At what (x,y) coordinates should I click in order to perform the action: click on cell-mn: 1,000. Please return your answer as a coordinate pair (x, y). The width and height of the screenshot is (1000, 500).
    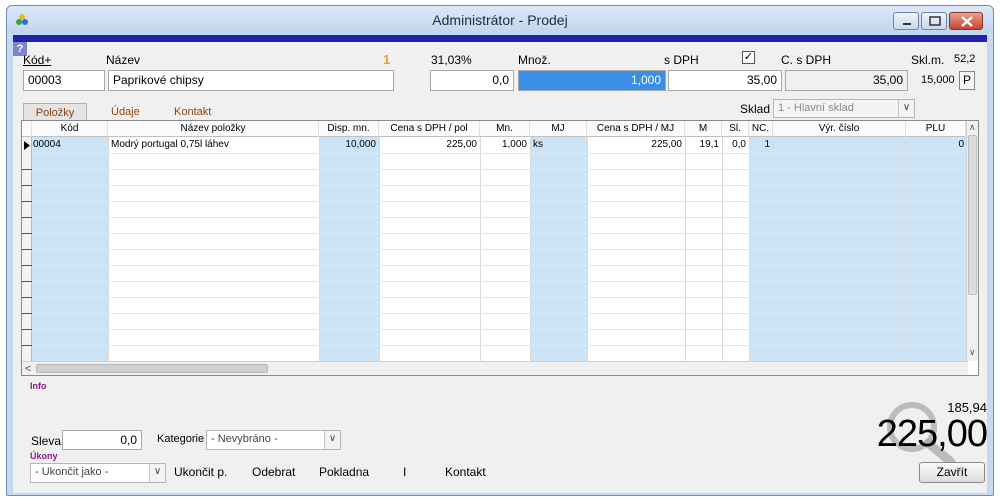
    Looking at the image, I should click on (514, 144).